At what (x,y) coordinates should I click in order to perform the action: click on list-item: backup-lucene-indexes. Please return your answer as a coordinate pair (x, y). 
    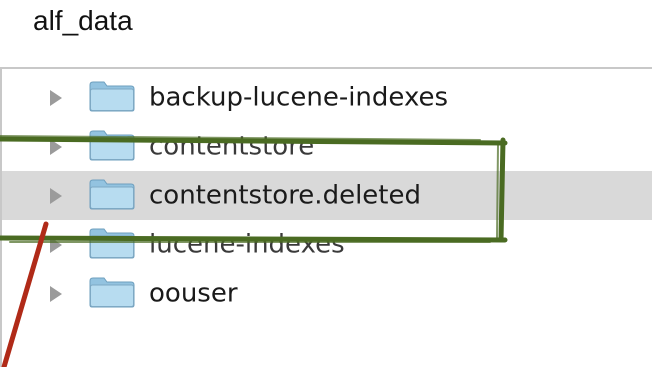
    Looking at the image, I should click on (327, 97).